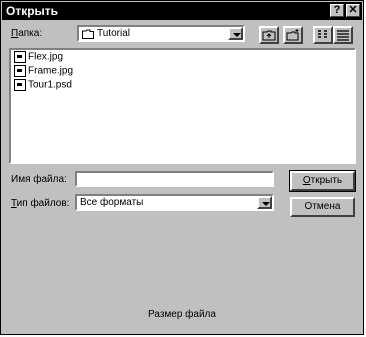 This screenshot has height=337, width=366. I want to click on list-view-button, so click(323, 35).